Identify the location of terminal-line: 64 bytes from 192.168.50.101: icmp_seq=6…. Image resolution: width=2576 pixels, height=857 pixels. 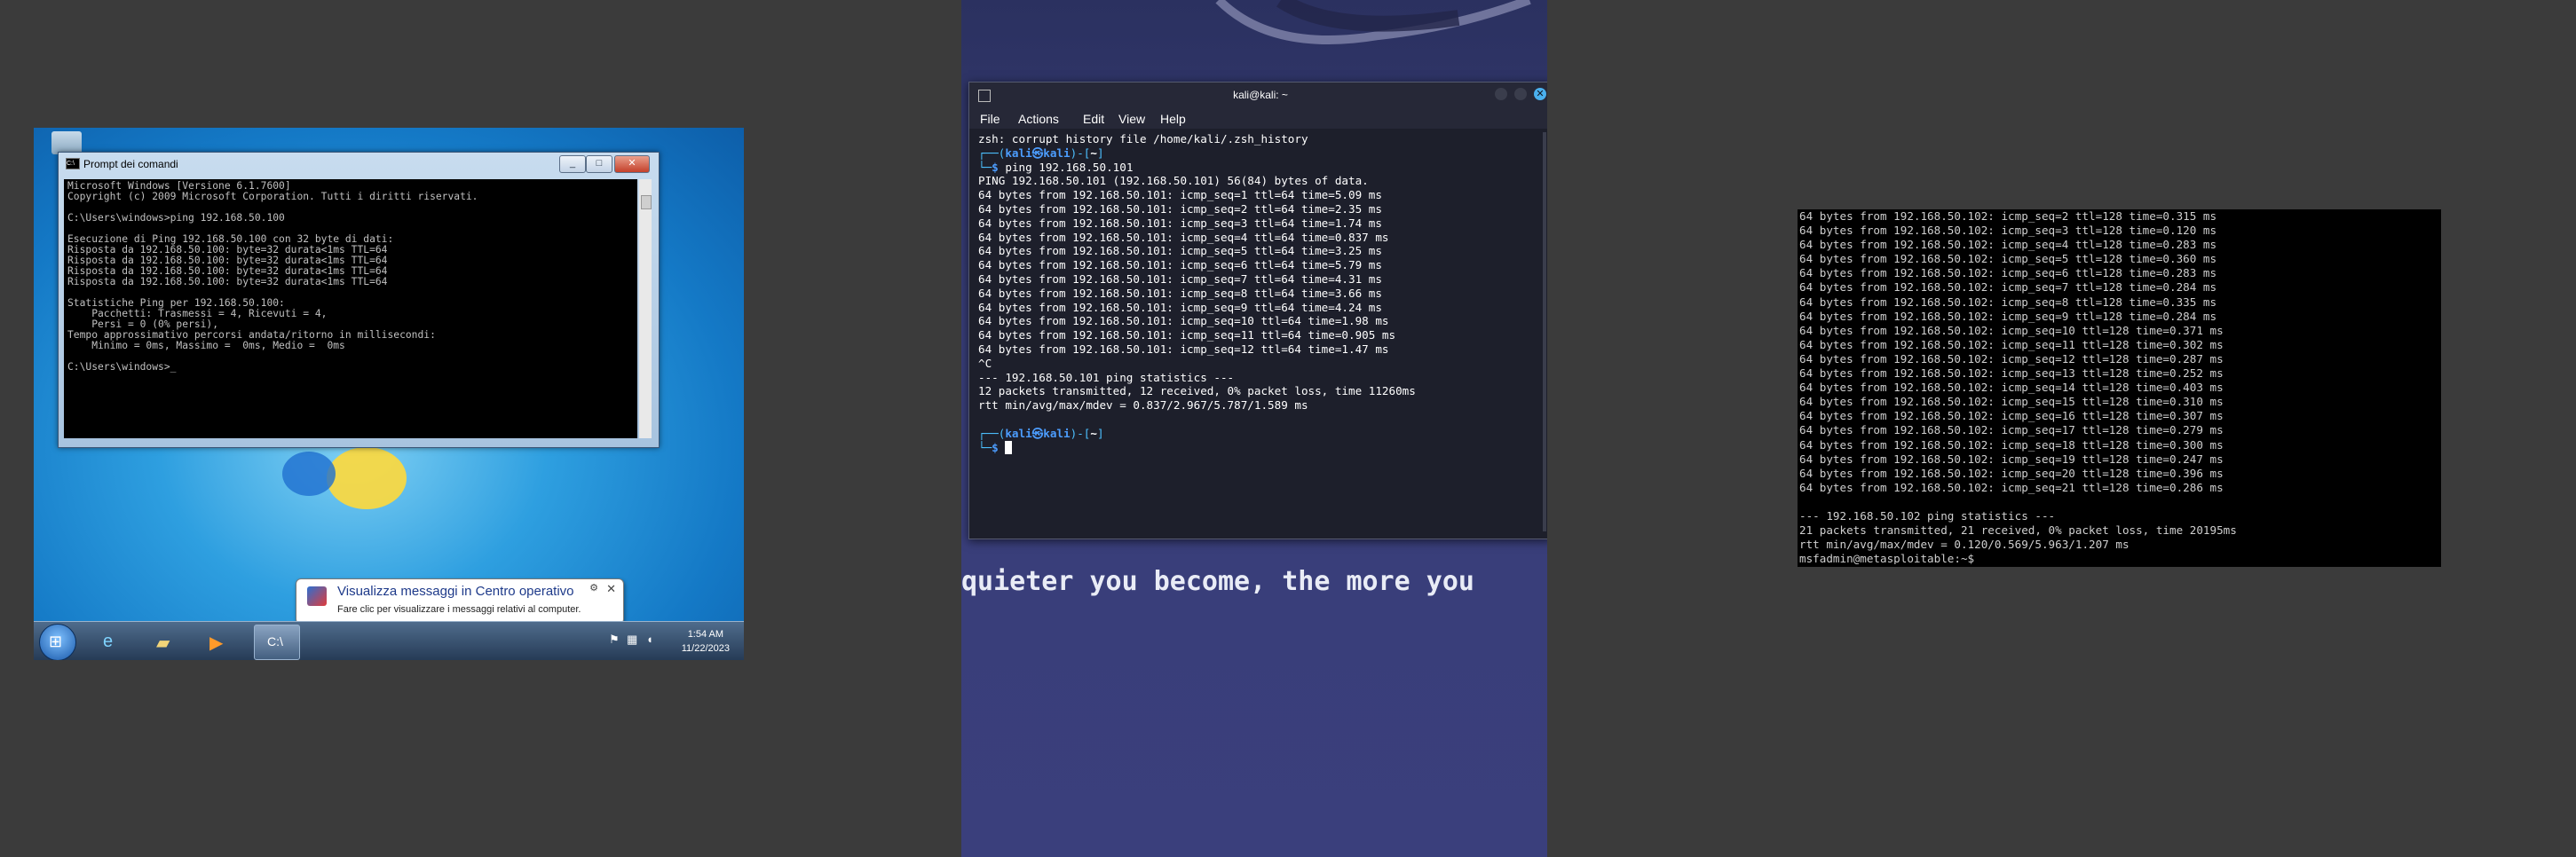
(1180, 265).